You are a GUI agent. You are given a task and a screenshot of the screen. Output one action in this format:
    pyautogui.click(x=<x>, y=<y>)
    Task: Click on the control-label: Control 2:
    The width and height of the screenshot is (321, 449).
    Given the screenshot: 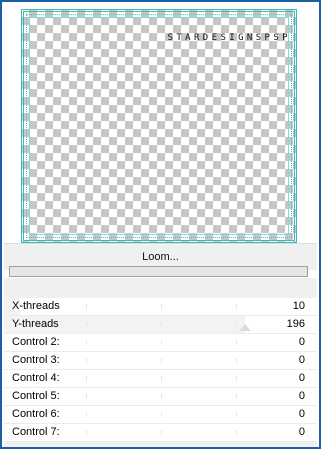 What is the action you would take?
    pyautogui.click(x=36, y=342)
    